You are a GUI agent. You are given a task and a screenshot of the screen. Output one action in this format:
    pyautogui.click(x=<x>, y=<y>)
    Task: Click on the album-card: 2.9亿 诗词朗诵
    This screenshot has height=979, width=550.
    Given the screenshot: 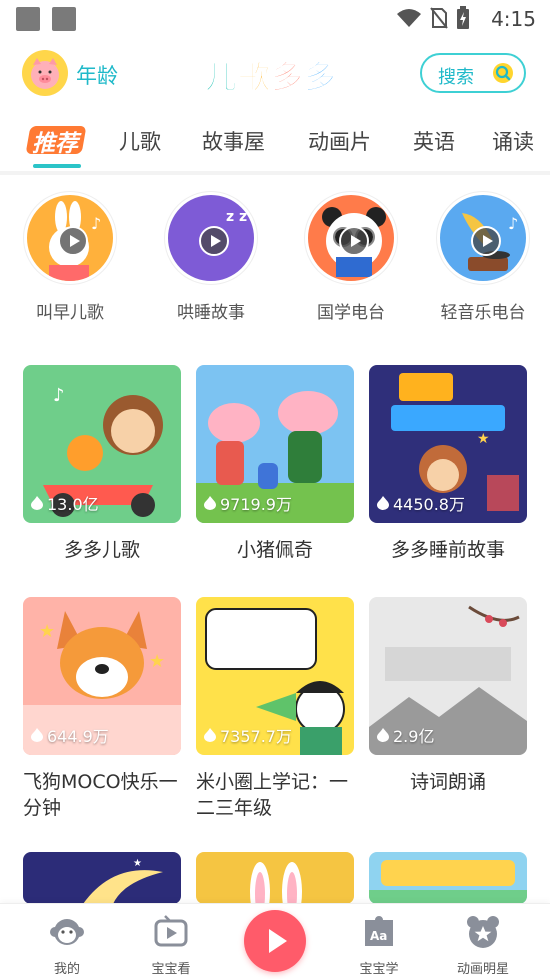 What is the action you would take?
    pyautogui.click(x=448, y=696)
    